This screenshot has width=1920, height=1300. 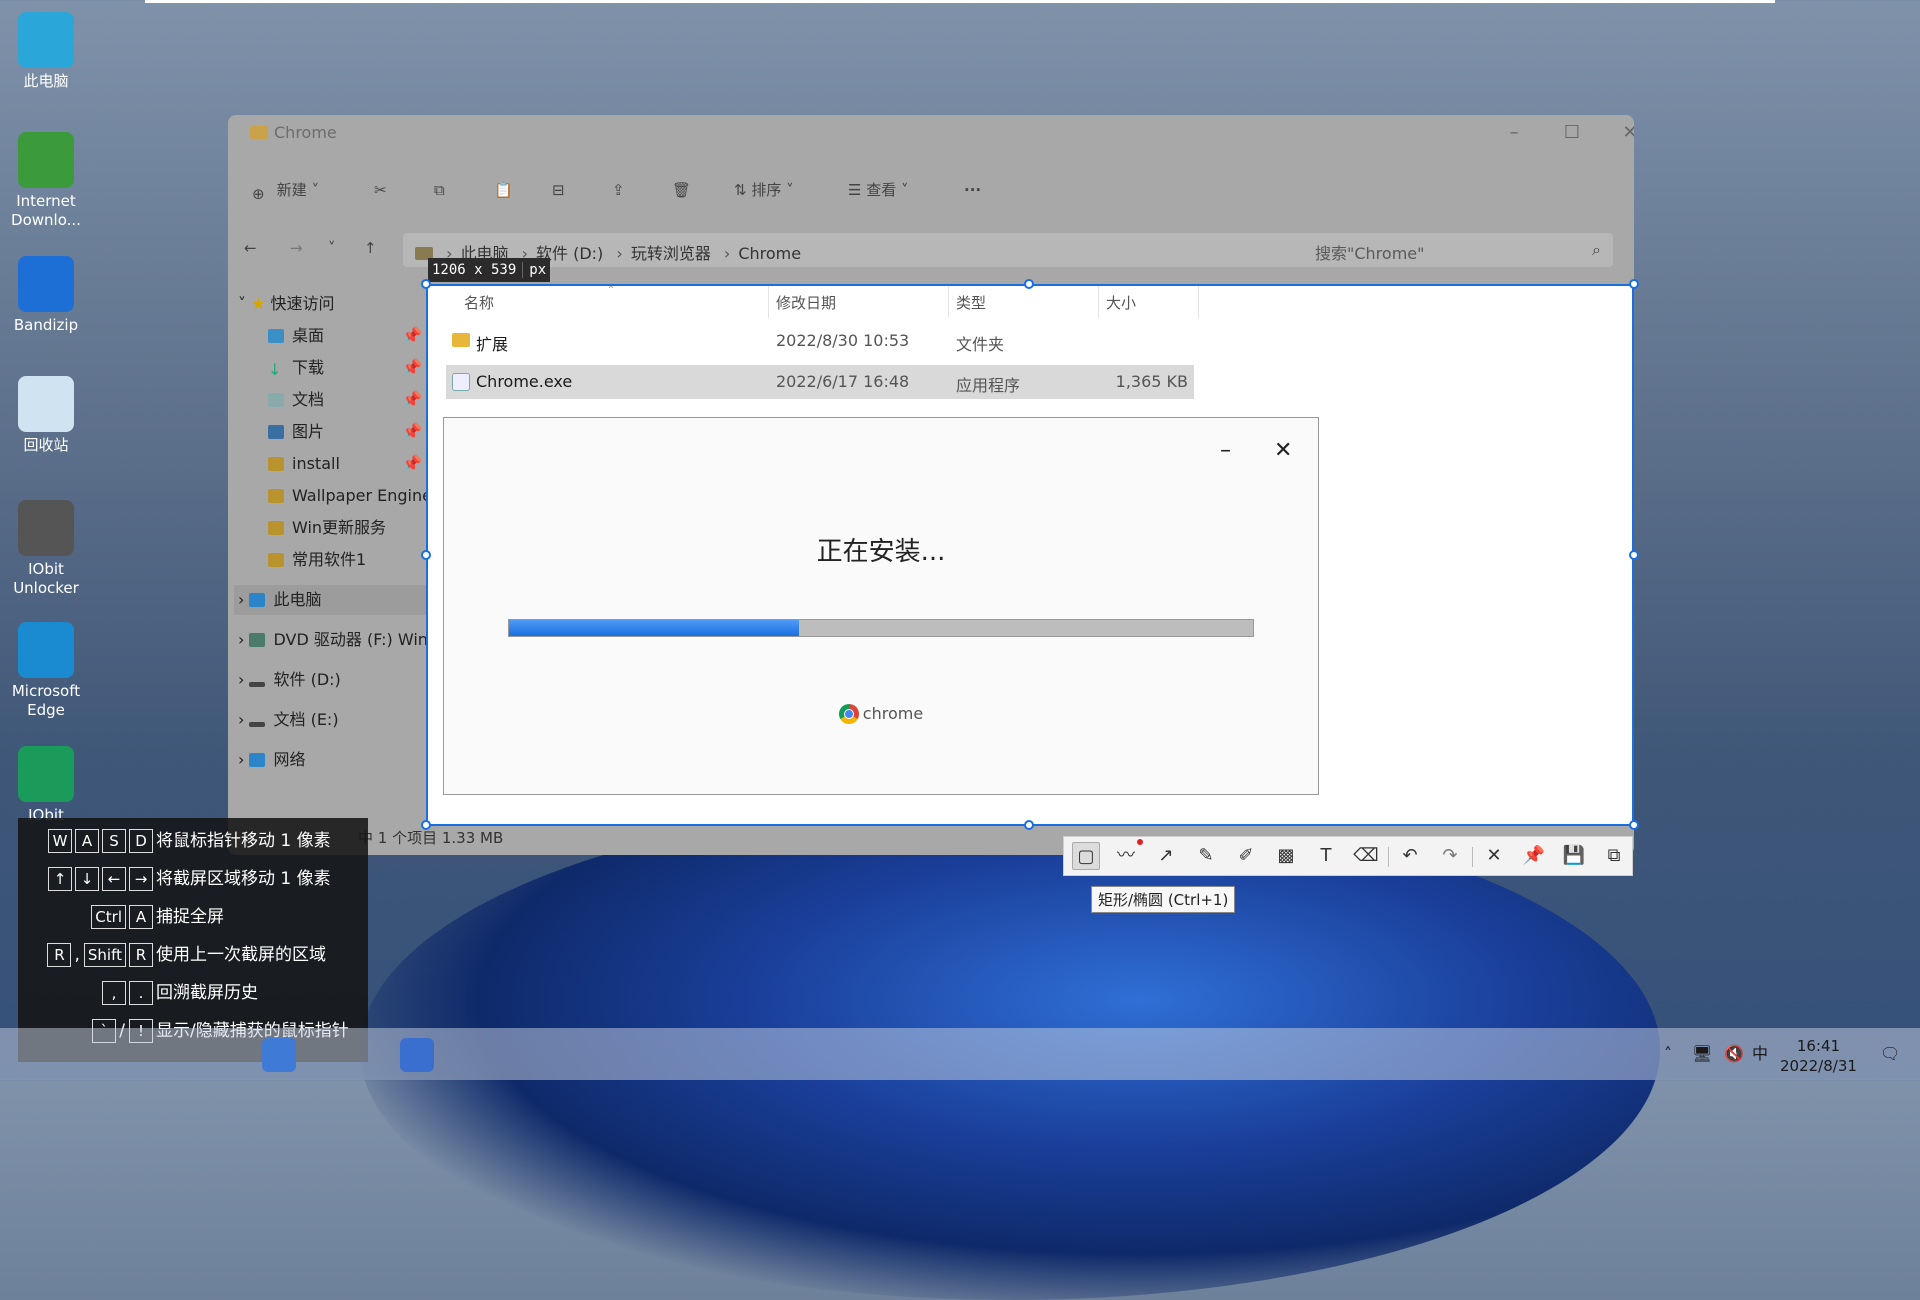 I want to click on notification-icon: 🗨, so click(x=1890, y=1054).